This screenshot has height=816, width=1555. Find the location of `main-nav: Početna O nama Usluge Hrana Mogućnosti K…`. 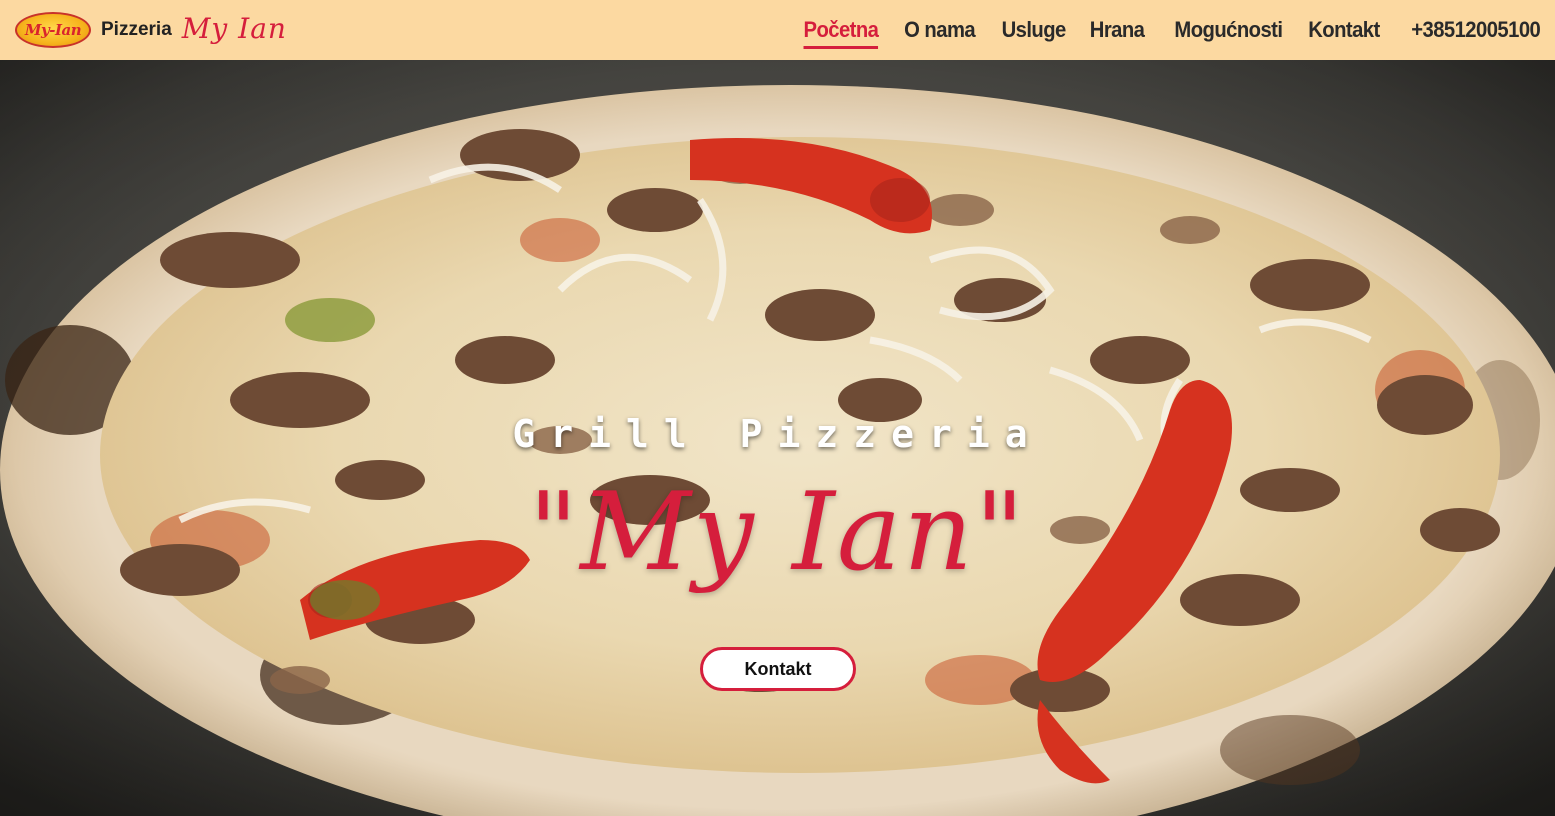

main-nav: Početna O nama Usluge Hrana Mogućnosti K… is located at coordinates (1166, 30).